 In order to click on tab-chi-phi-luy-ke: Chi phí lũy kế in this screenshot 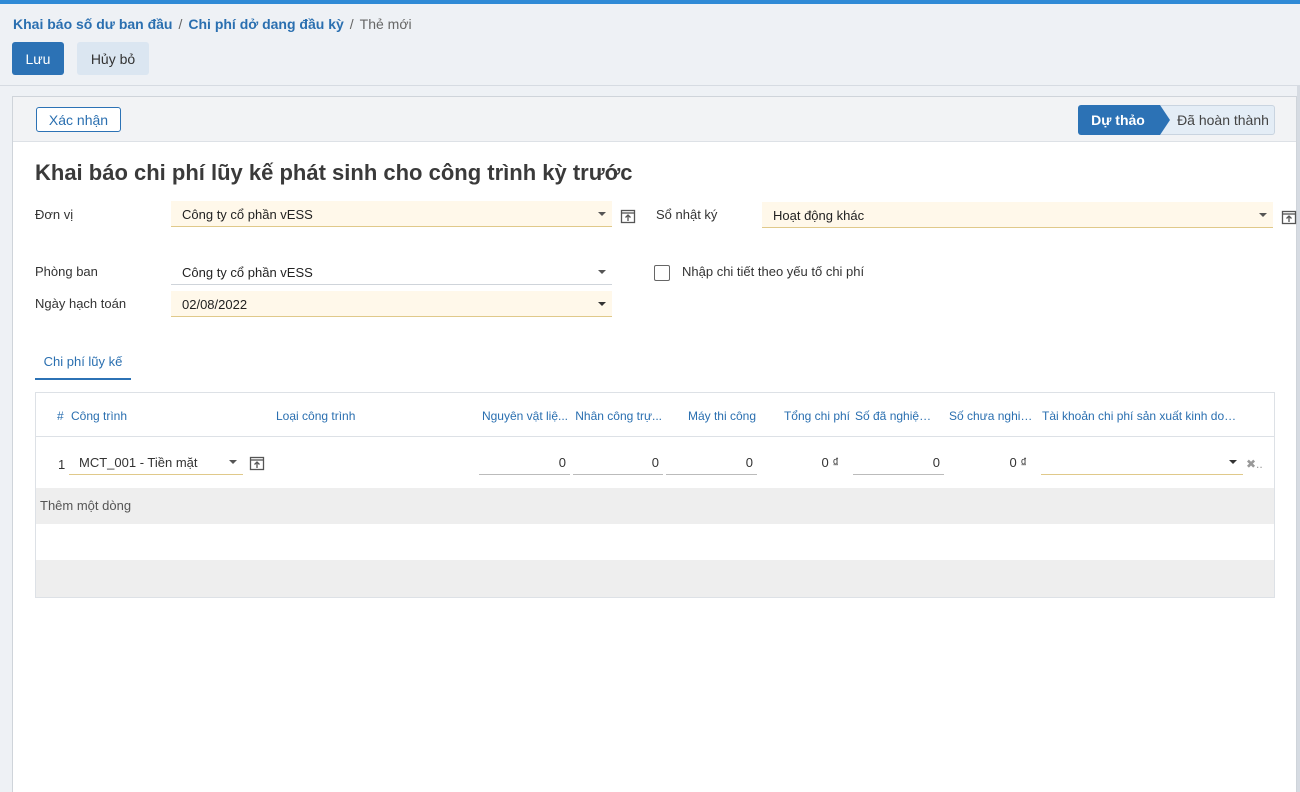, I will do `click(83, 362)`.